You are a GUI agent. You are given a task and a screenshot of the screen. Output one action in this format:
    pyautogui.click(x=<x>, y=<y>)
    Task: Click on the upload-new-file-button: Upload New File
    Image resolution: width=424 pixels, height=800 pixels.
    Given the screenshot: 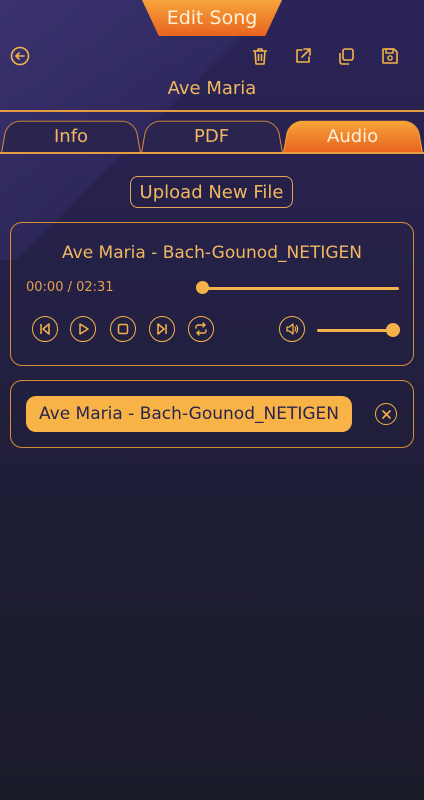 What is the action you would take?
    pyautogui.click(x=211, y=192)
    